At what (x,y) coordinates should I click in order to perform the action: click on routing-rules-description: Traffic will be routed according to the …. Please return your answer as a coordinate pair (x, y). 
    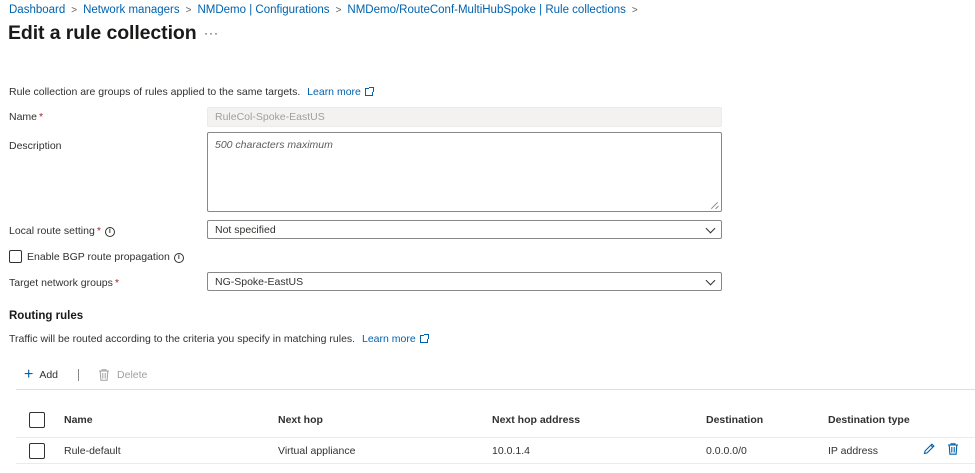
    Looking at the image, I should click on (219, 339).